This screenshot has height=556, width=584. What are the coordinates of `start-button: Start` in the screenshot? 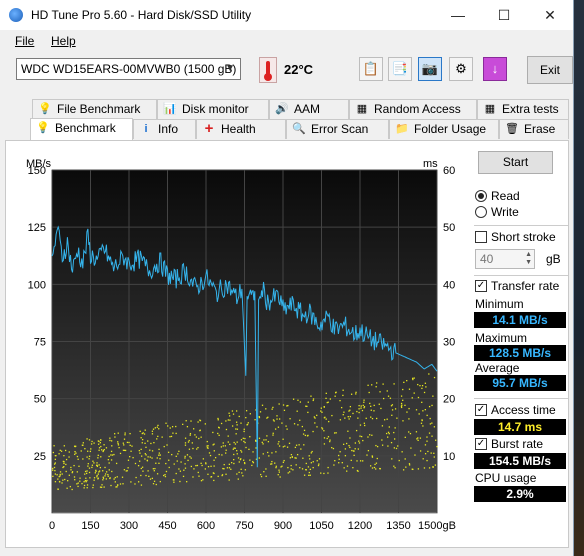 It's located at (515, 162).